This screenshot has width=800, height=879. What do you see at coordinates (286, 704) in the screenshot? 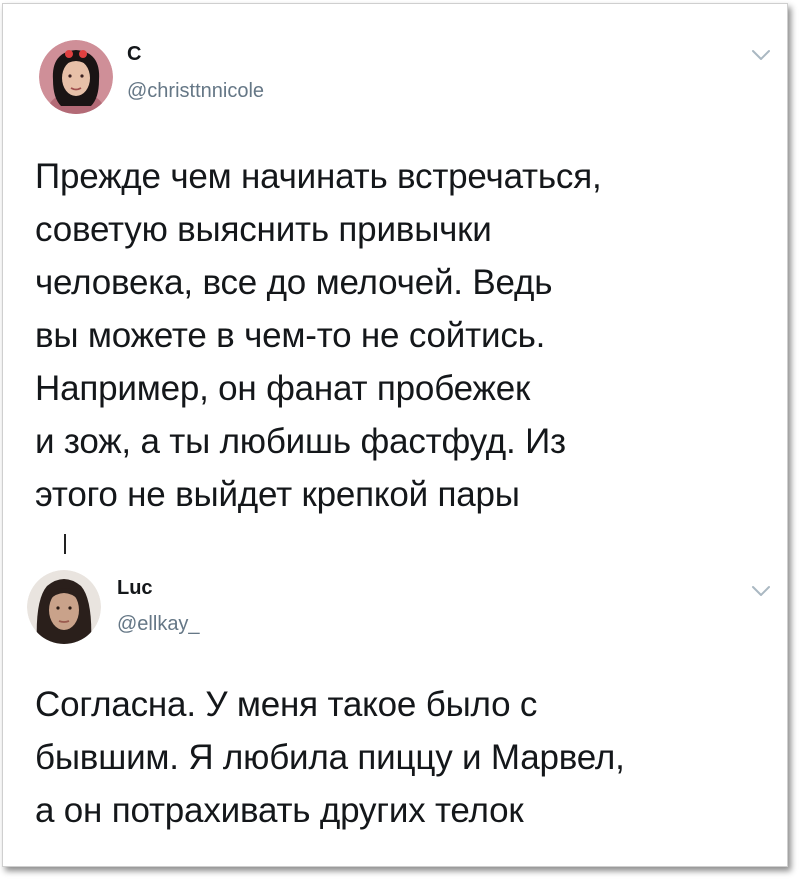
I see `tweet-text-line: Согласна. У меня такое было с` at bounding box center [286, 704].